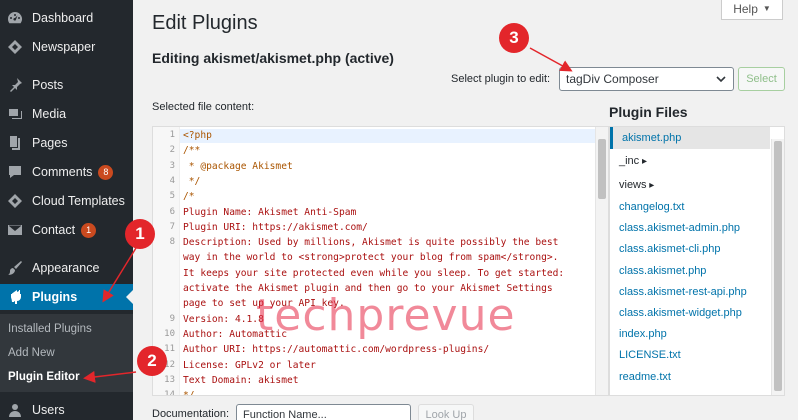 The height and width of the screenshot is (420, 798). Describe the element at coordinates (169, 393) in the screenshot. I see `line-number: 14` at that location.